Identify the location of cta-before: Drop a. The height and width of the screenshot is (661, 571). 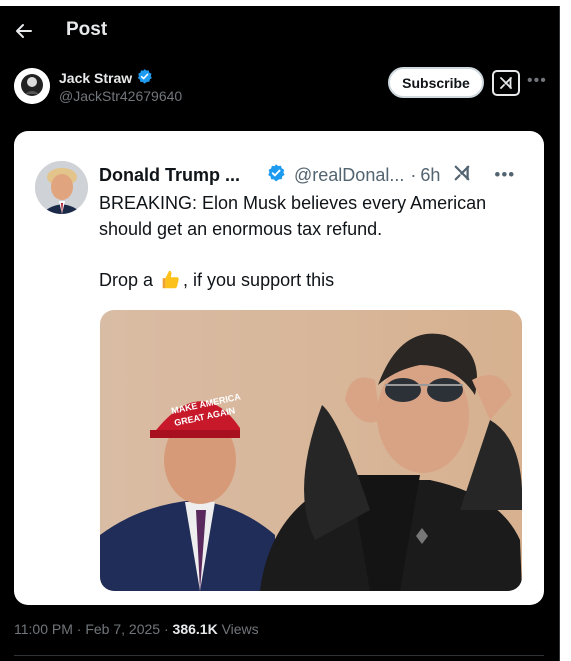
(126, 280).